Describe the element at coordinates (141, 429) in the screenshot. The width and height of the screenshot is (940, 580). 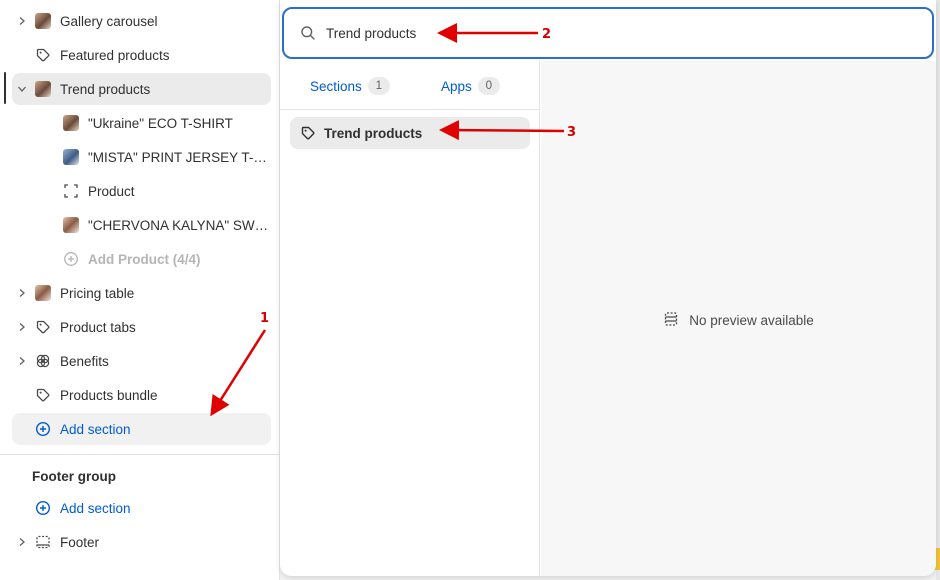
I see `add-section-button: Add section` at that location.